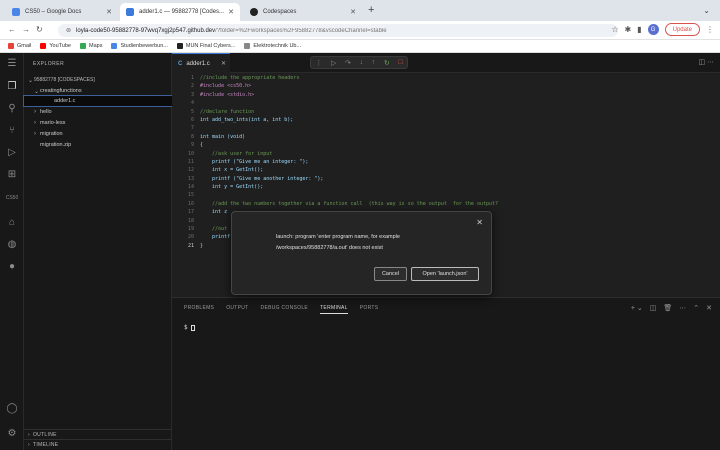  I want to click on code-line: 5 //declare function, so click(446, 113).